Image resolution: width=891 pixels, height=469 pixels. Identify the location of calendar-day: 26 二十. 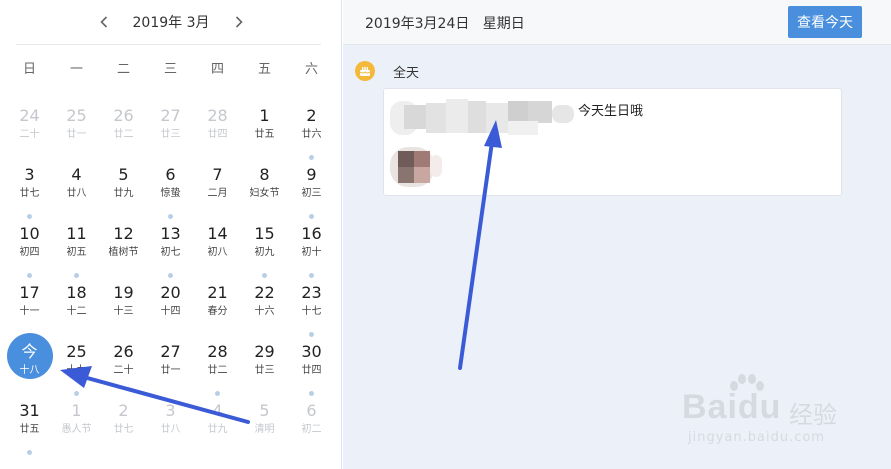
(123, 372).